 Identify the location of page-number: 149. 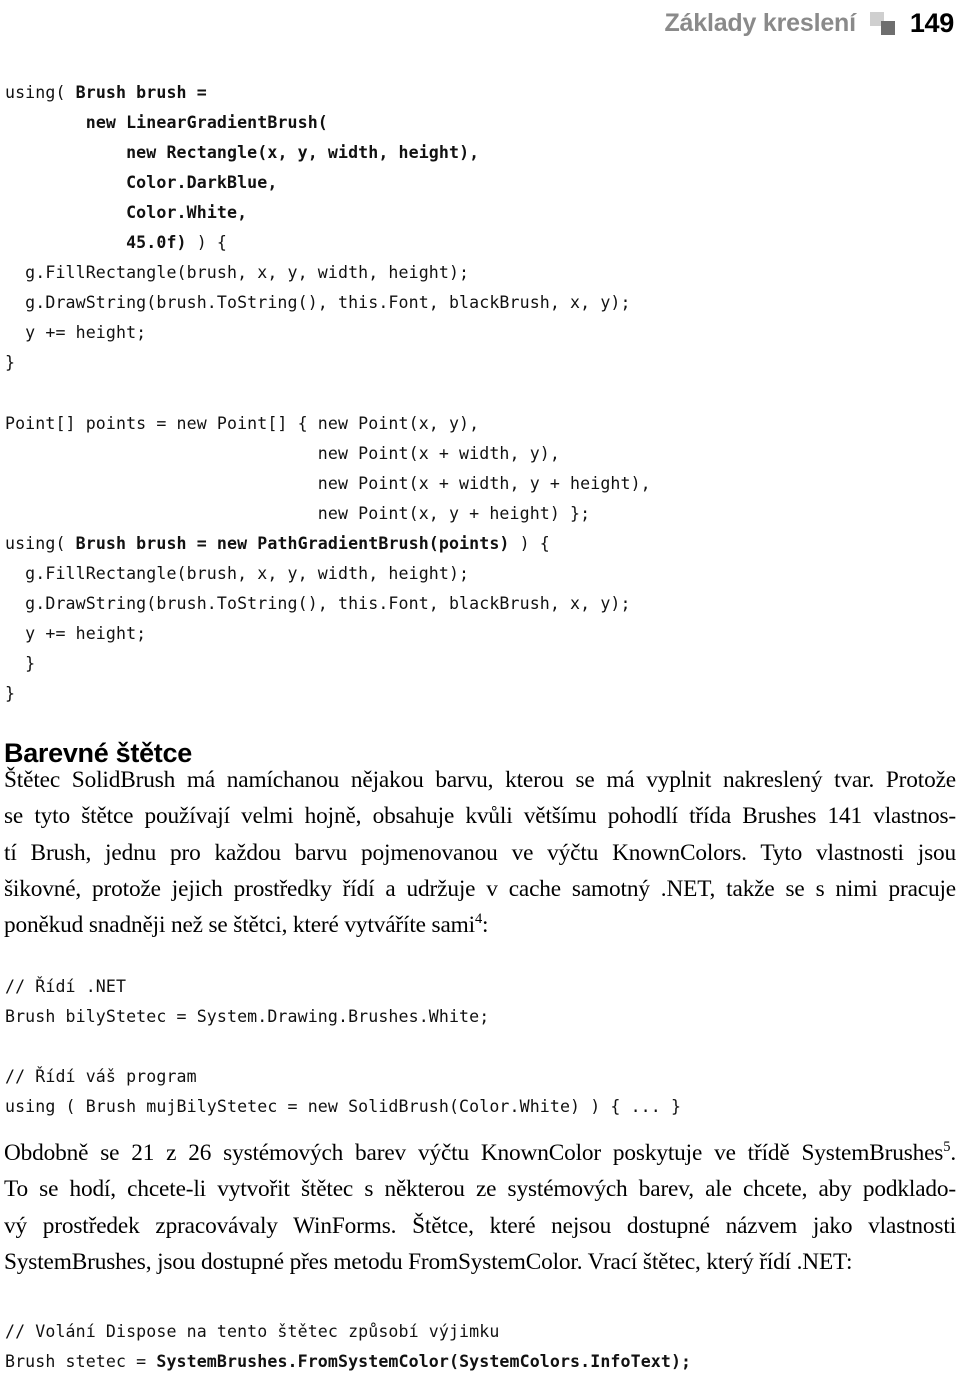
(931, 22).